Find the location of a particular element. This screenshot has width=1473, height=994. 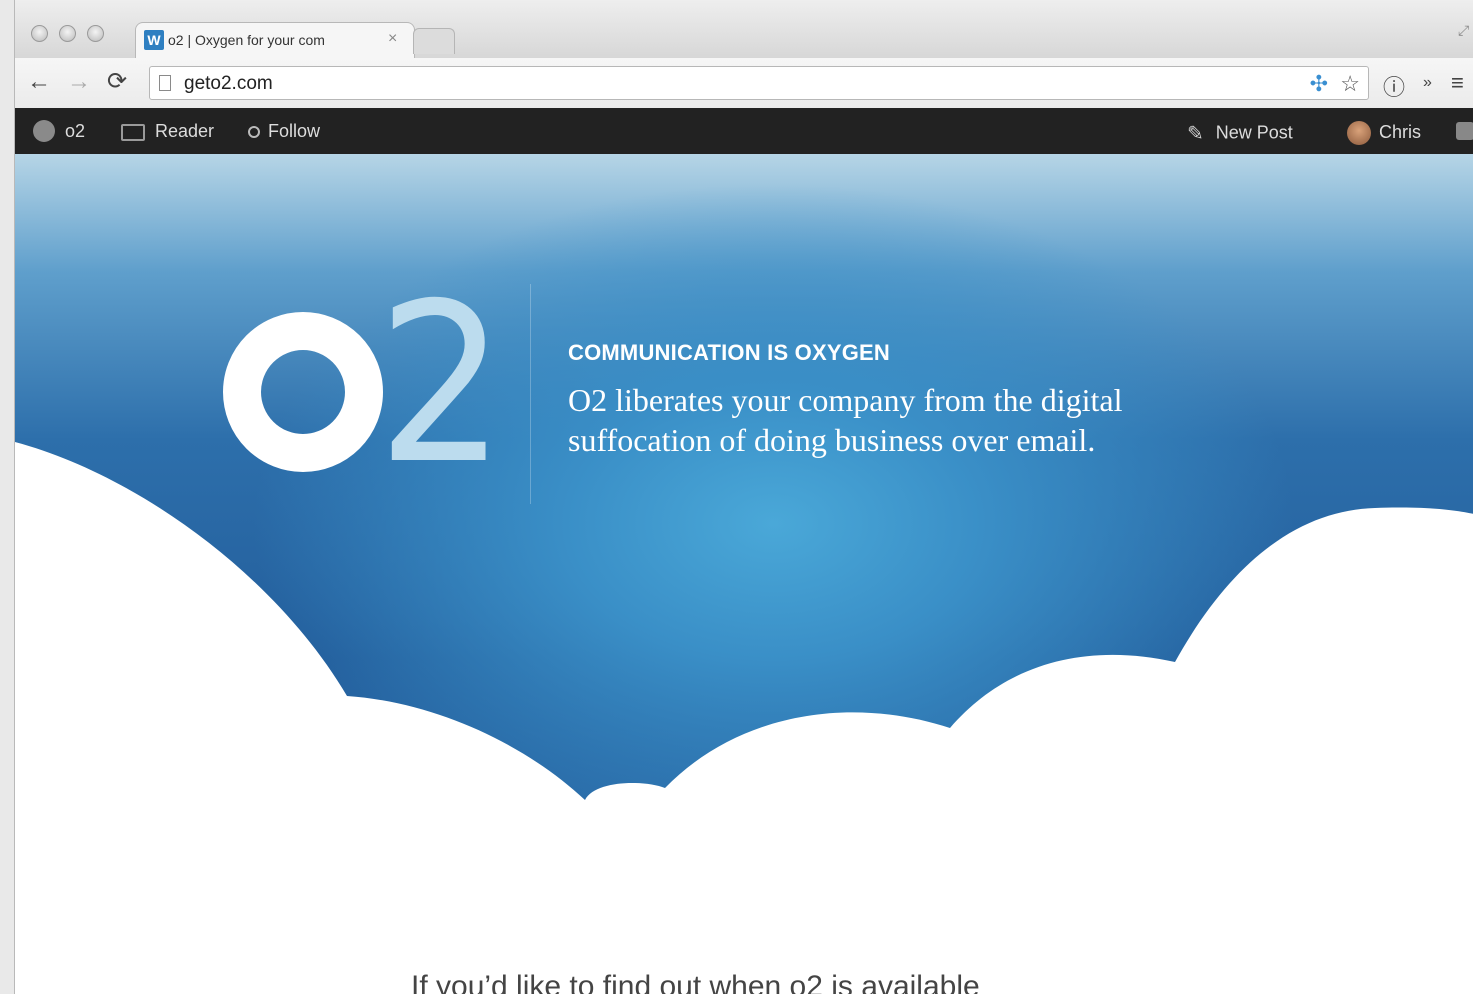

user-name: Chris is located at coordinates (1400, 131).